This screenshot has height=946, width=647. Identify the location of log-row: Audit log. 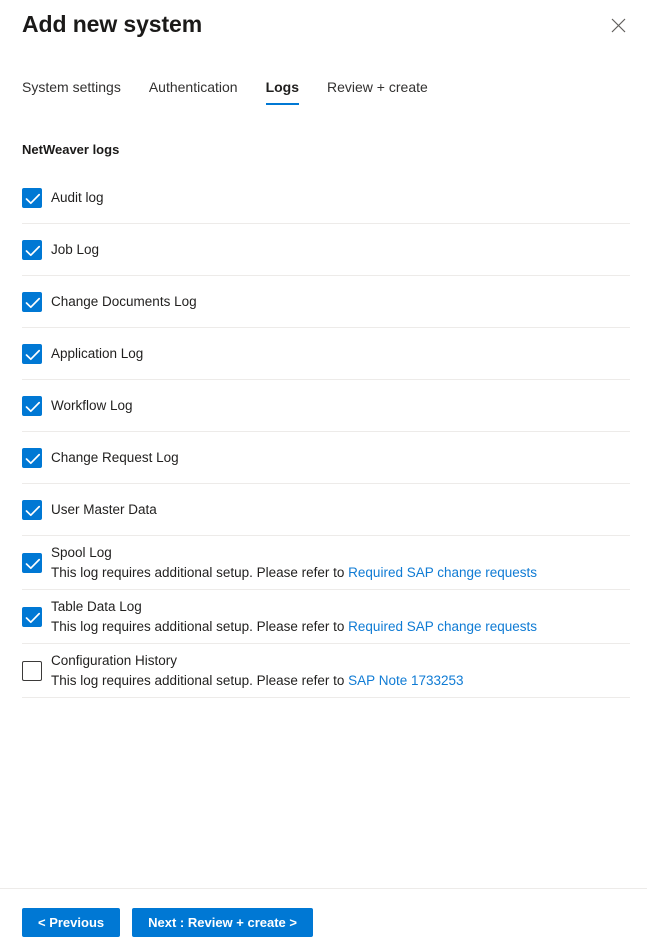
(326, 198).